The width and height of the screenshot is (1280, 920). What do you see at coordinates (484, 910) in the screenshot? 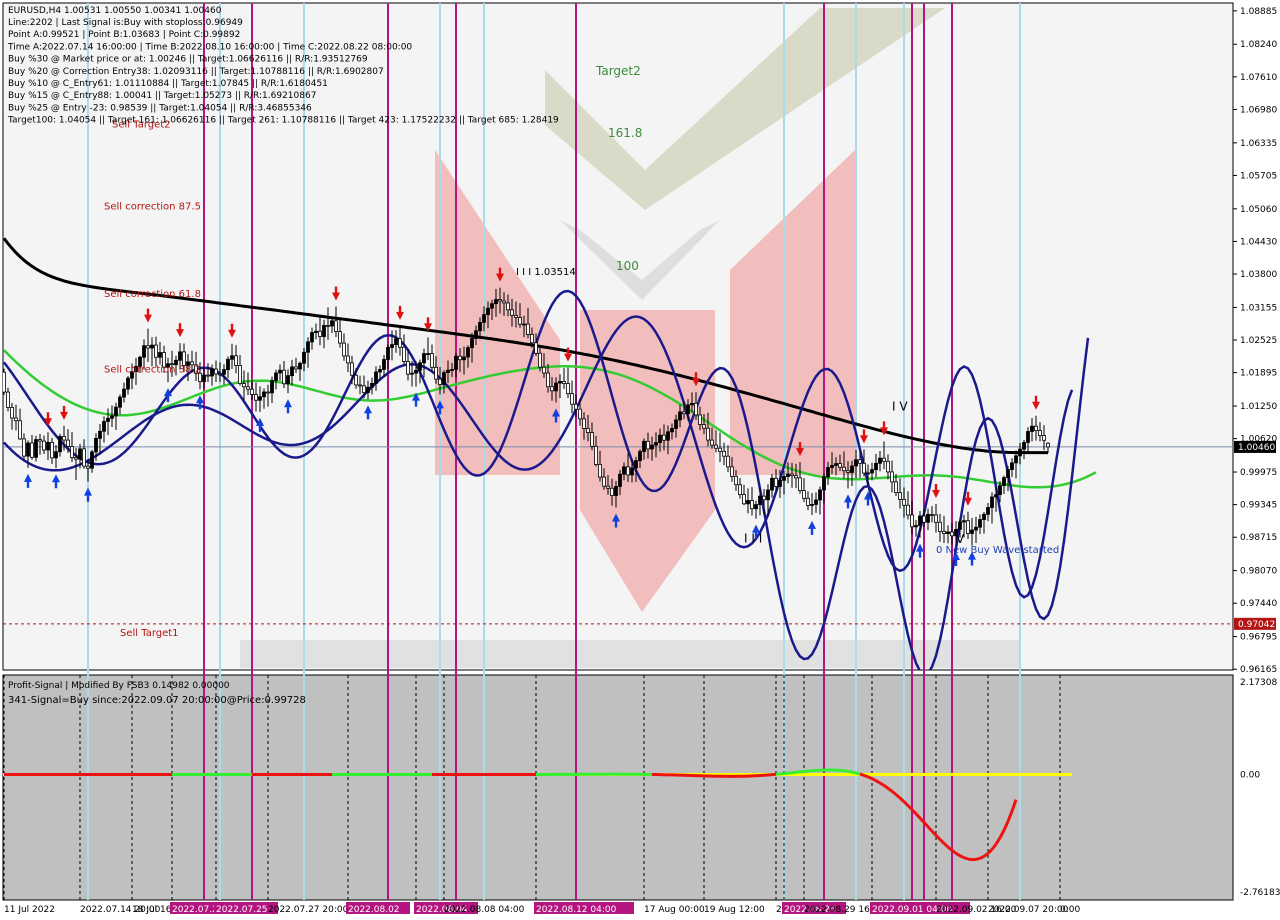
I see `time-tick-label: 2022.08.08 04:00` at bounding box center [484, 910].